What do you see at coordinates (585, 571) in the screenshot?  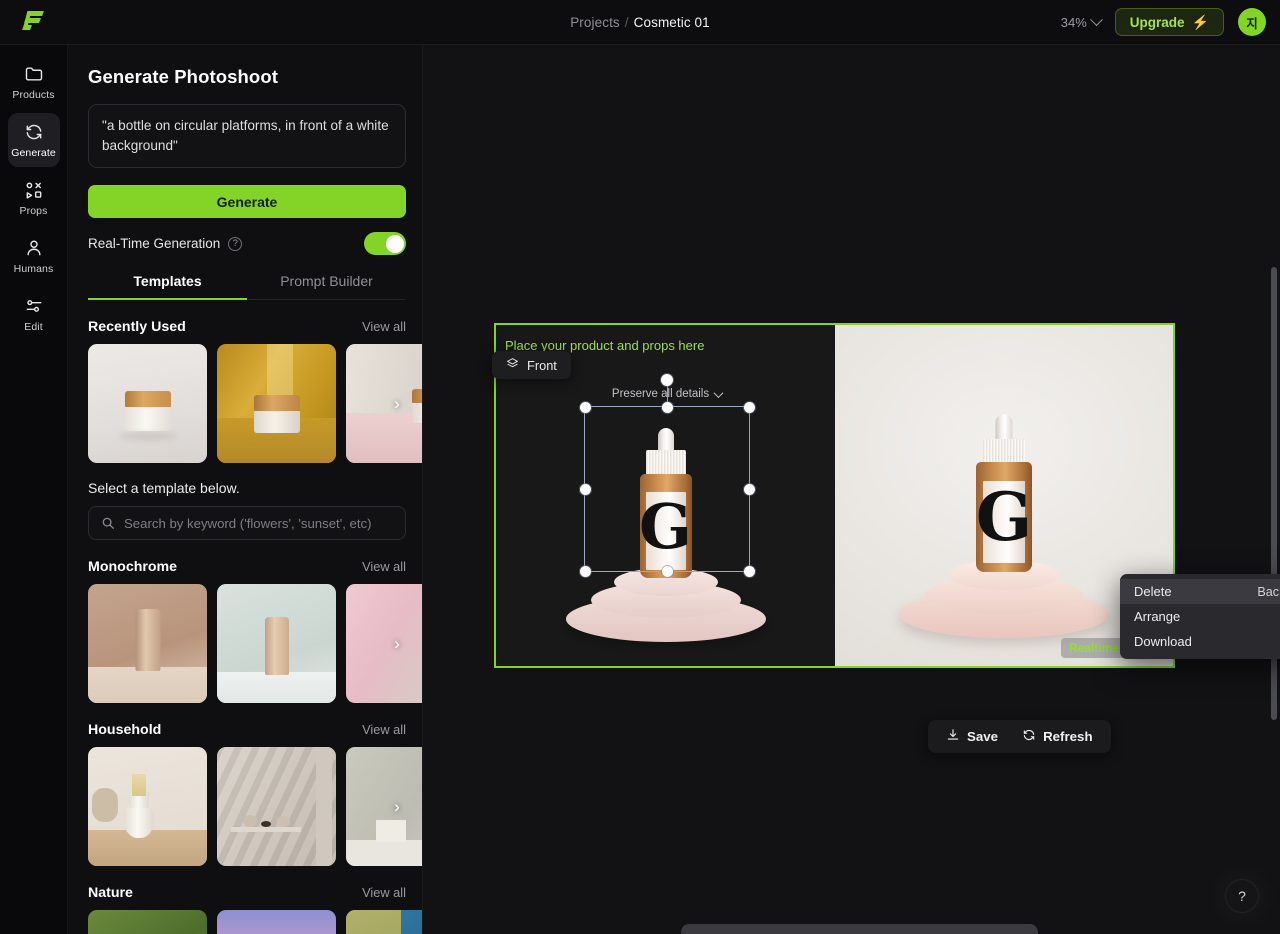 I see `resize-handle-bottom-left` at bounding box center [585, 571].